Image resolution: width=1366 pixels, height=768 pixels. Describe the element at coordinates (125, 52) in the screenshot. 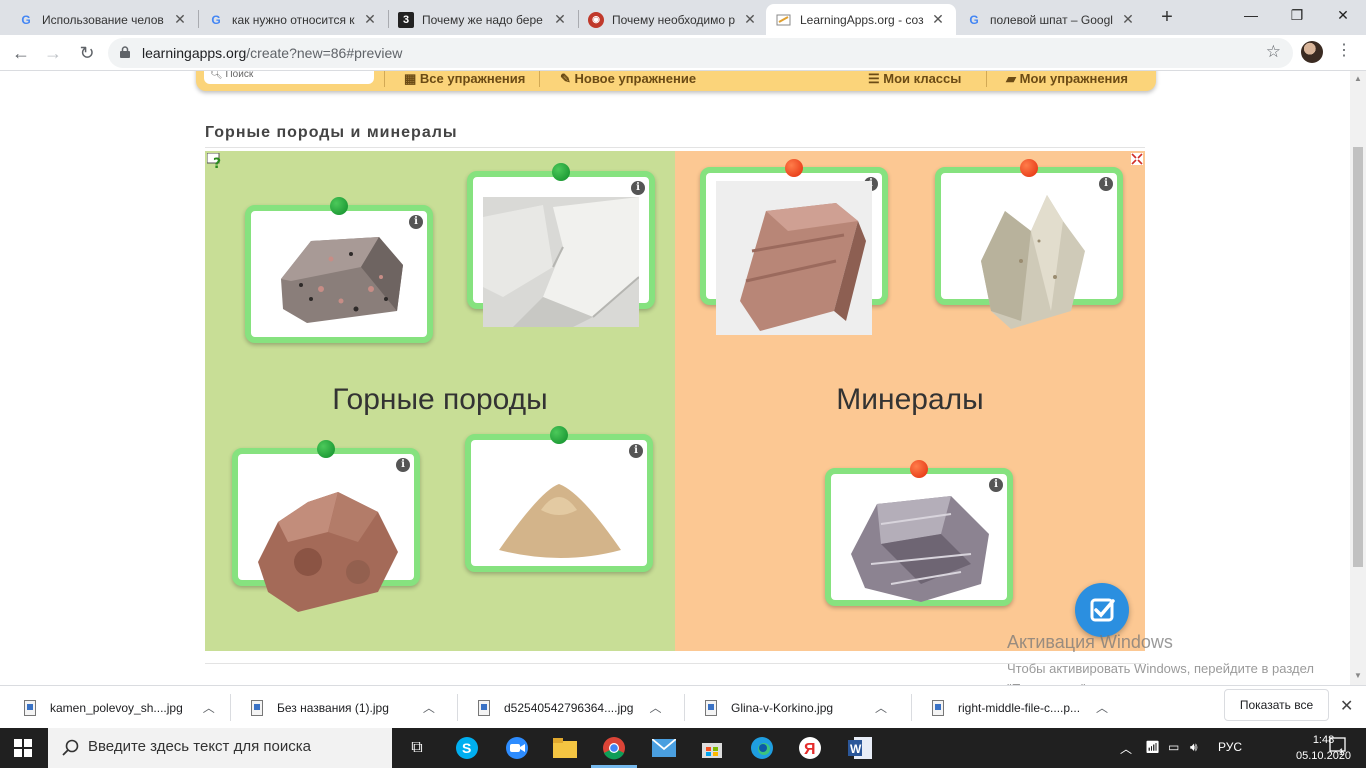

I see `lock-icon` at that location.